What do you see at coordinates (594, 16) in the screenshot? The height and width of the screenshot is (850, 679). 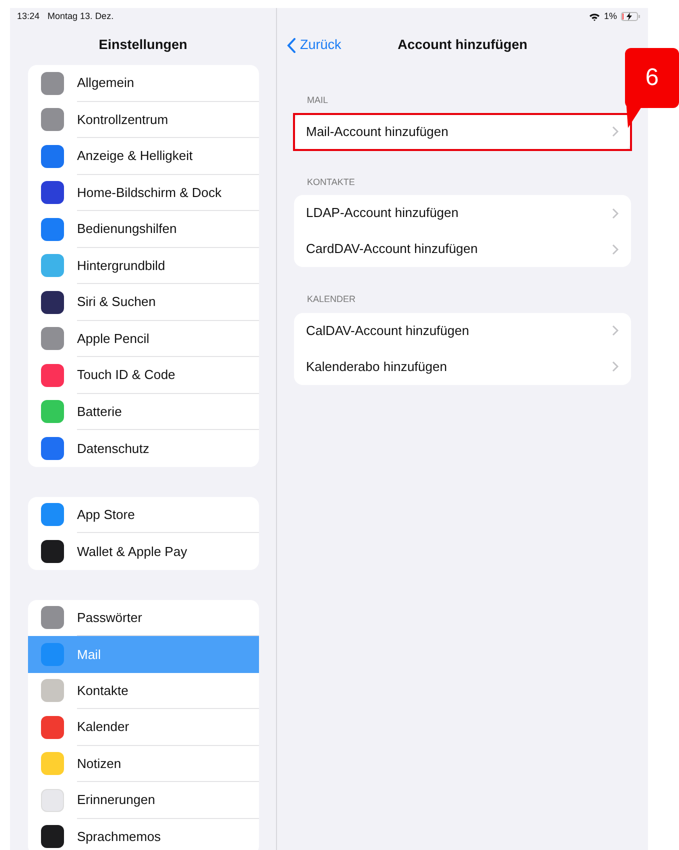 I see `wifi-icon` at bounding box center [594, 16].